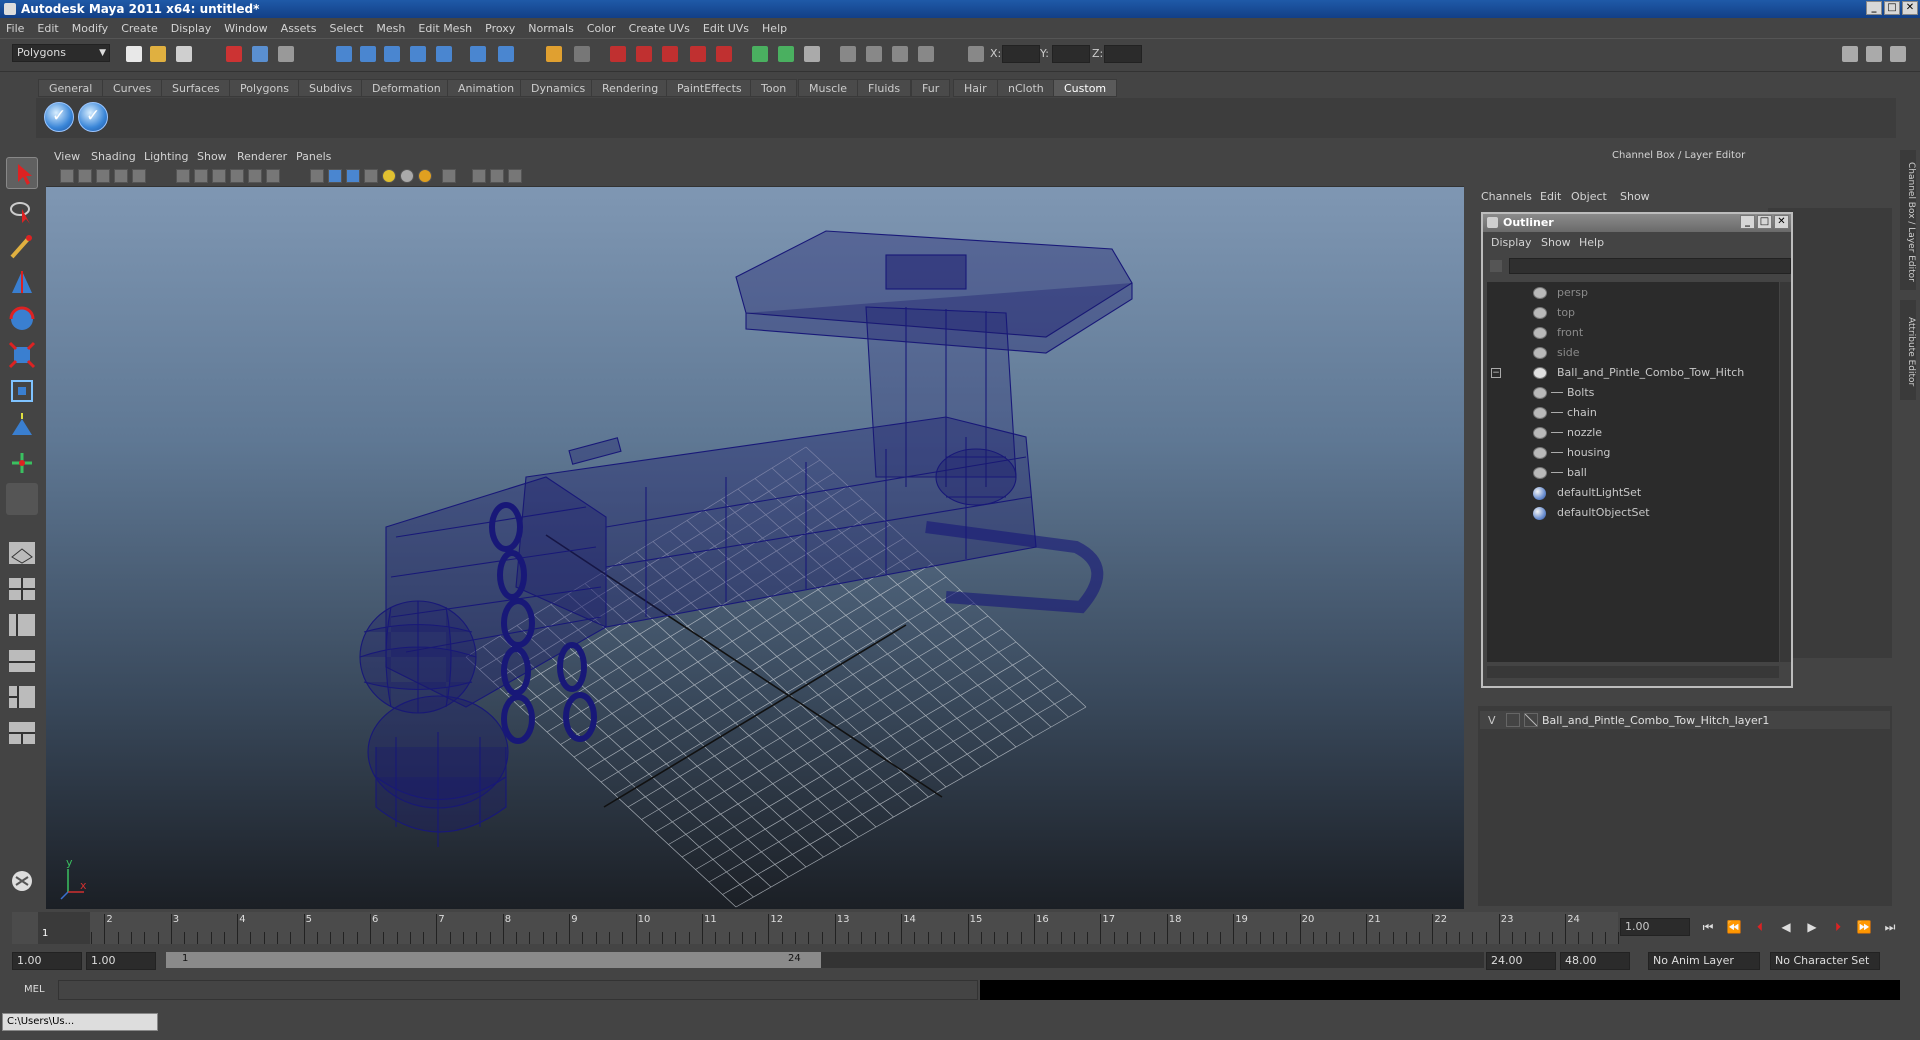 Image resolution: width=1920 pixels, height=1040 pixels. I want to click on menu-window: Window, so click(245, 28).